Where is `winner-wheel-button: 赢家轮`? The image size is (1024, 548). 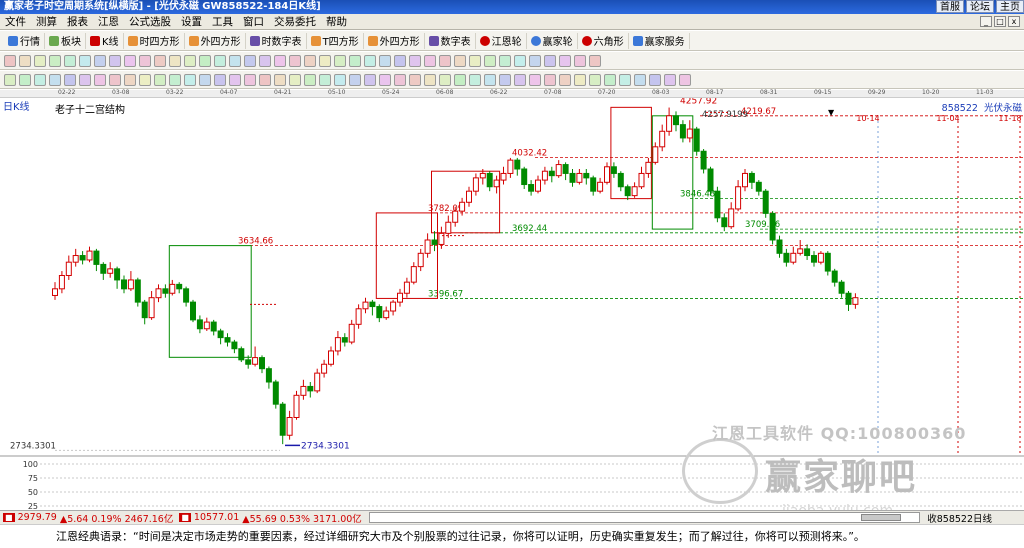
winner-wheel-button: 赢家轮 is located at coordinates (552, 40).